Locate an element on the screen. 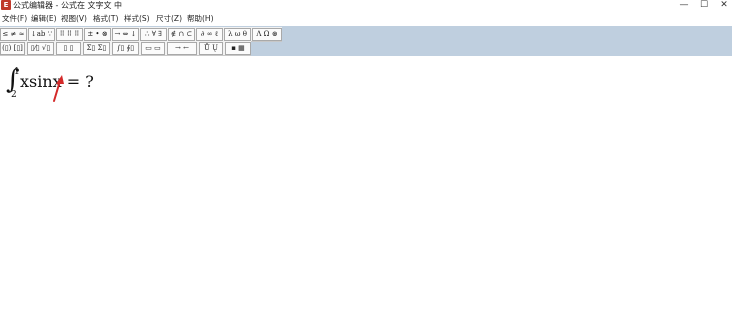  menu-edit: 编辑(E) is located at coordinates (44, 19).